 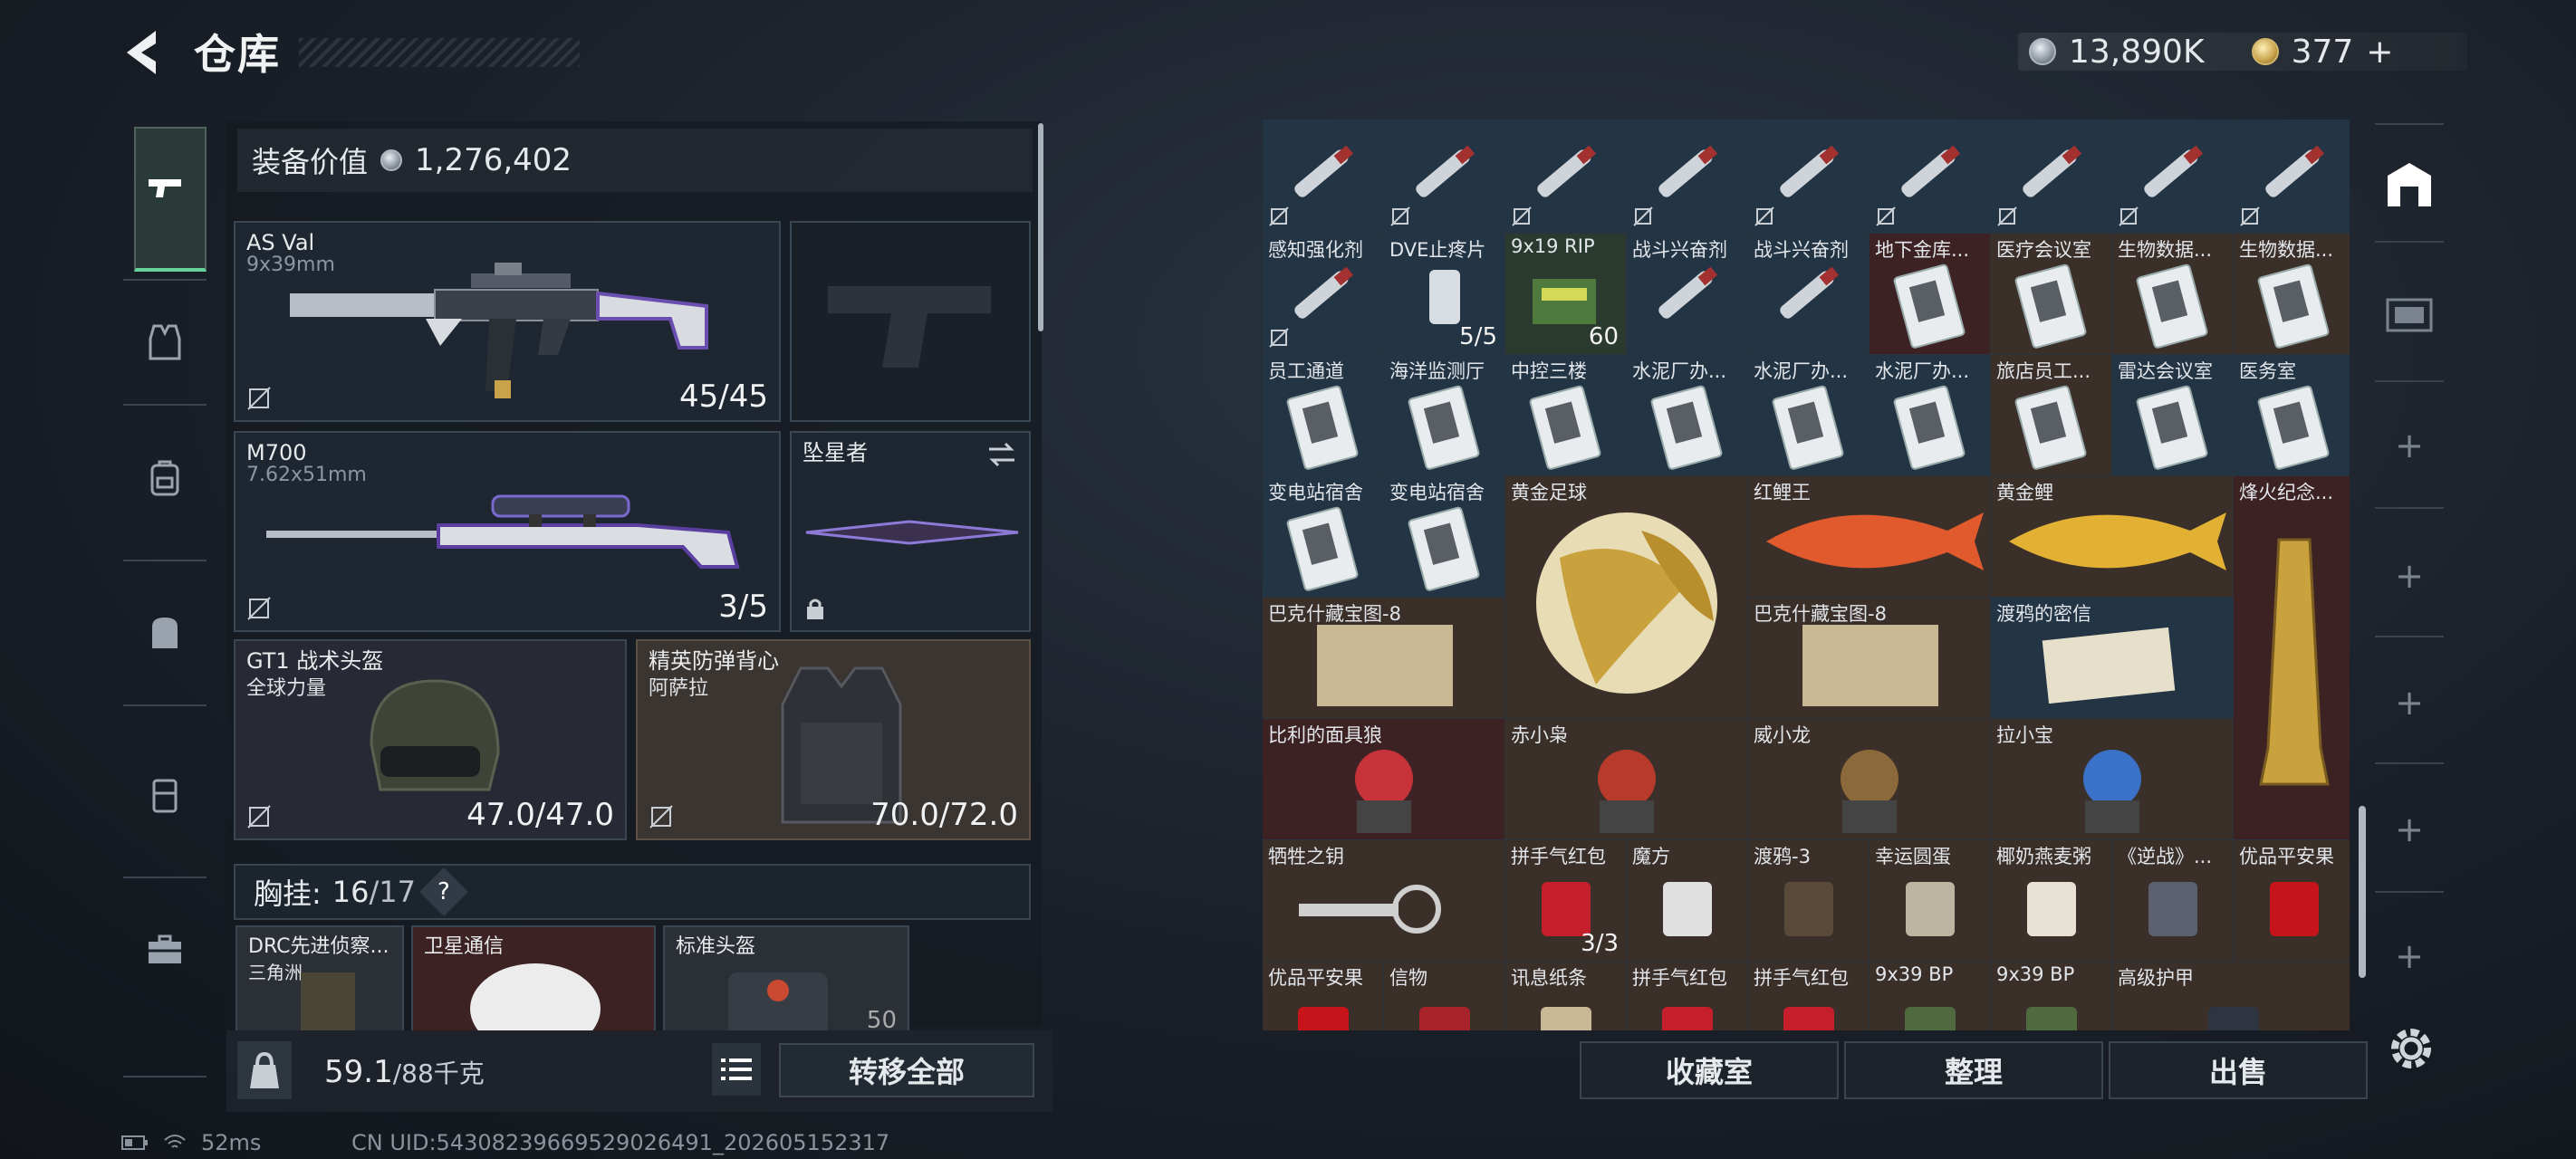 What do you see at coordinates (2051, 294) in the screenshot?
I see `storage-item: 医疗会议室` at bounding box center [2051, 294].